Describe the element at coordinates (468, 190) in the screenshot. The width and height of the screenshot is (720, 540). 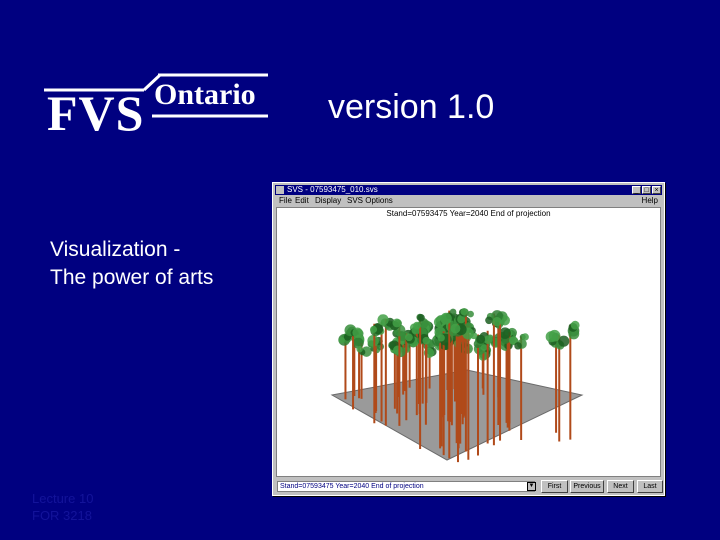
I see `window-titlebar: SVS - 07593475_010.svs _ □ ×` at that location.